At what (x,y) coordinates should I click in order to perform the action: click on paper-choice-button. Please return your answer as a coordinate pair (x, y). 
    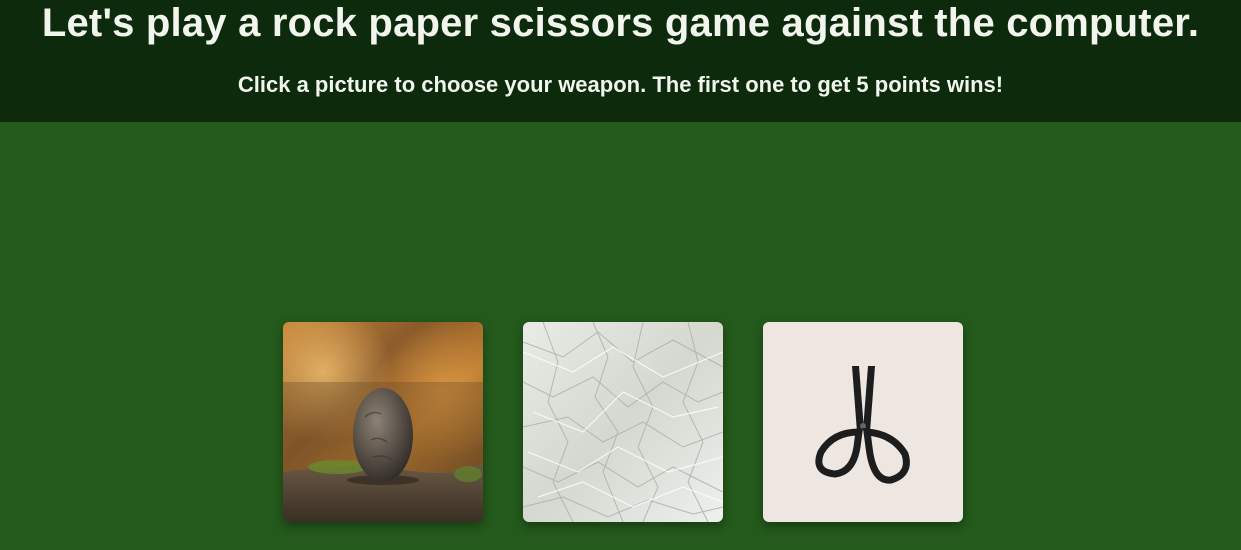
    Looking at the image, I should click on (623, 422).